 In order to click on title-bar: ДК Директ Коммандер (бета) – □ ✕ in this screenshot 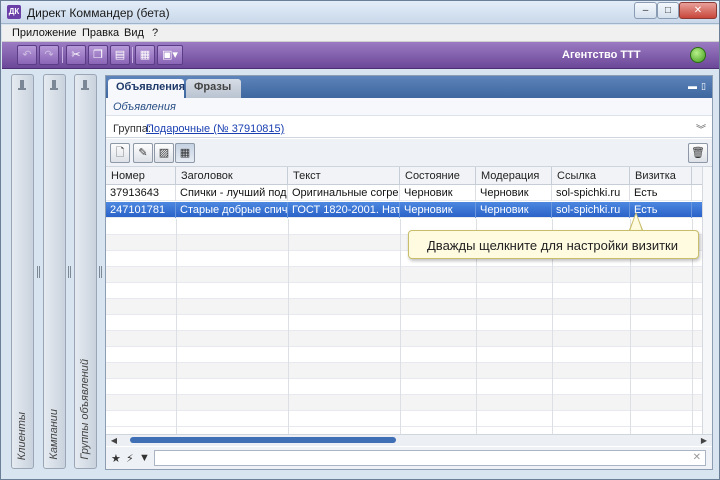, I will do `click(360, 12)`.